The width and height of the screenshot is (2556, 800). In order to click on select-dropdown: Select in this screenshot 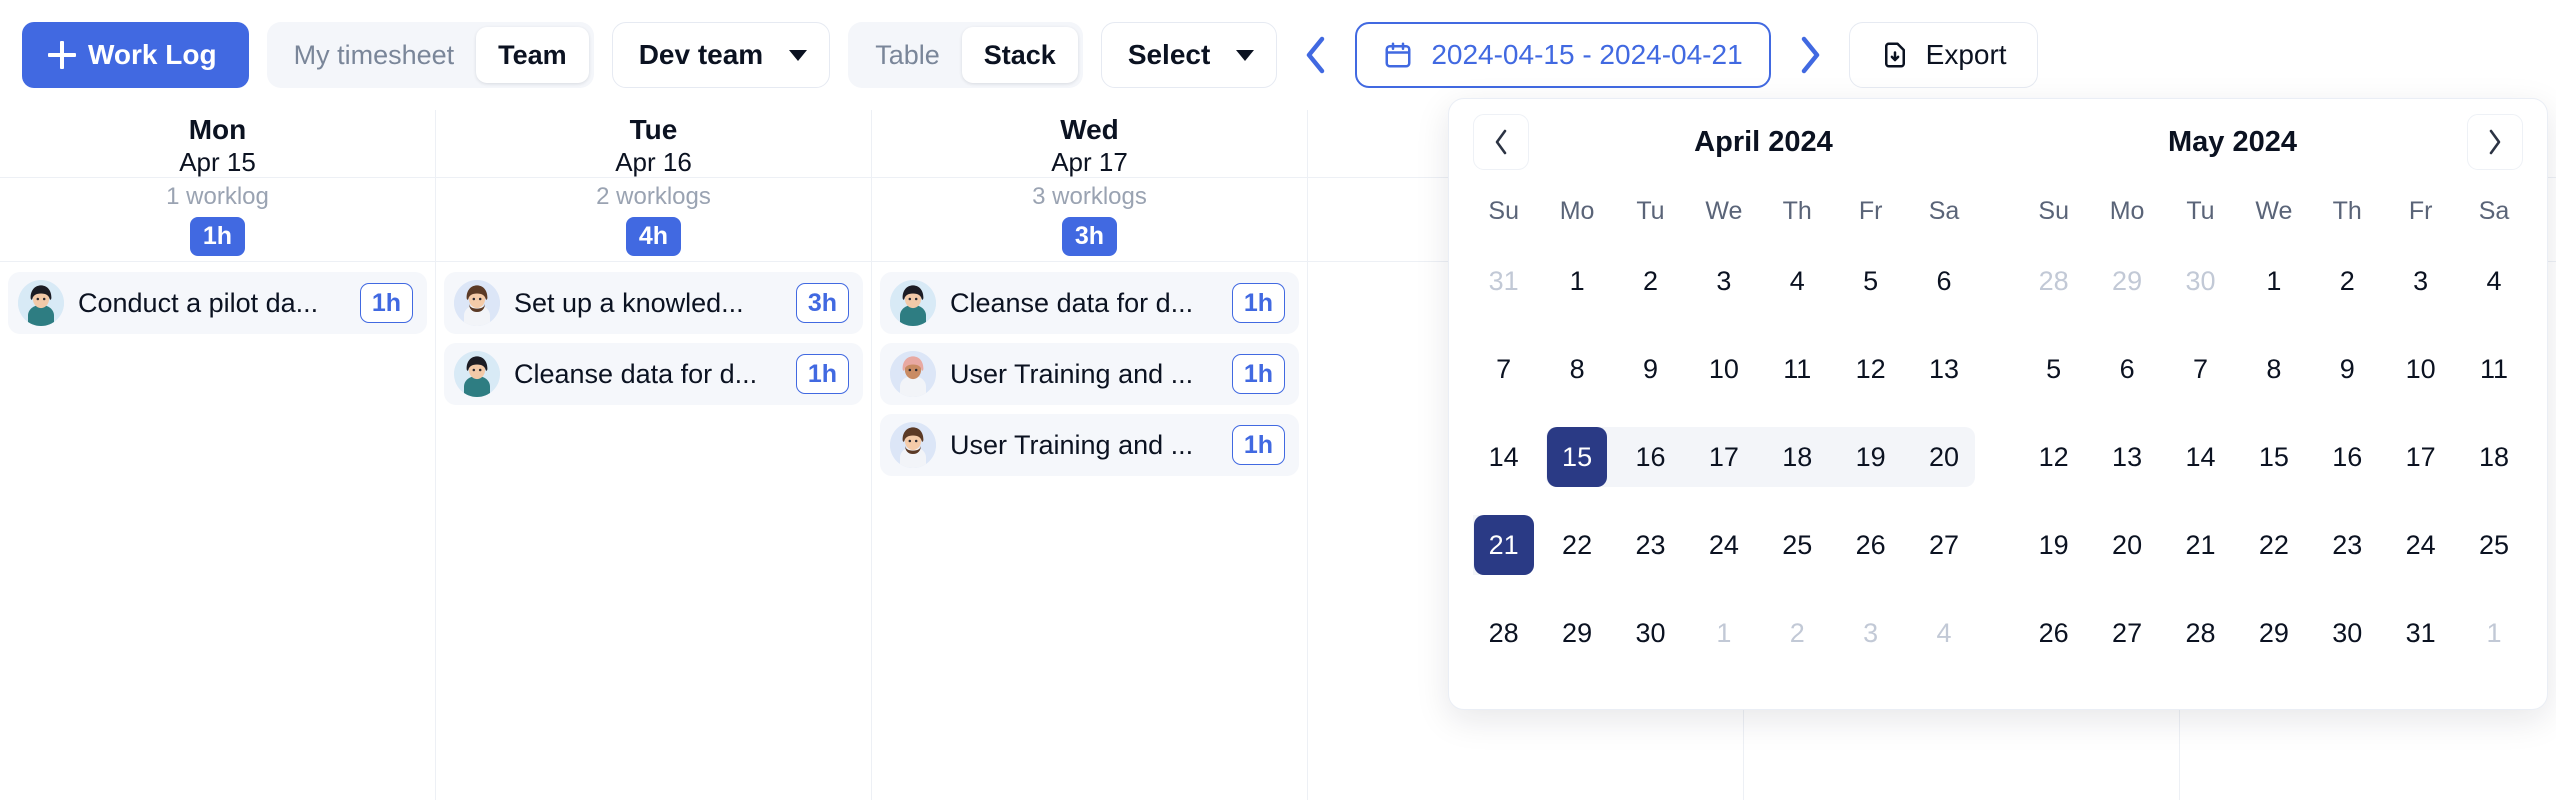, I will do `click(1189, 55)`.